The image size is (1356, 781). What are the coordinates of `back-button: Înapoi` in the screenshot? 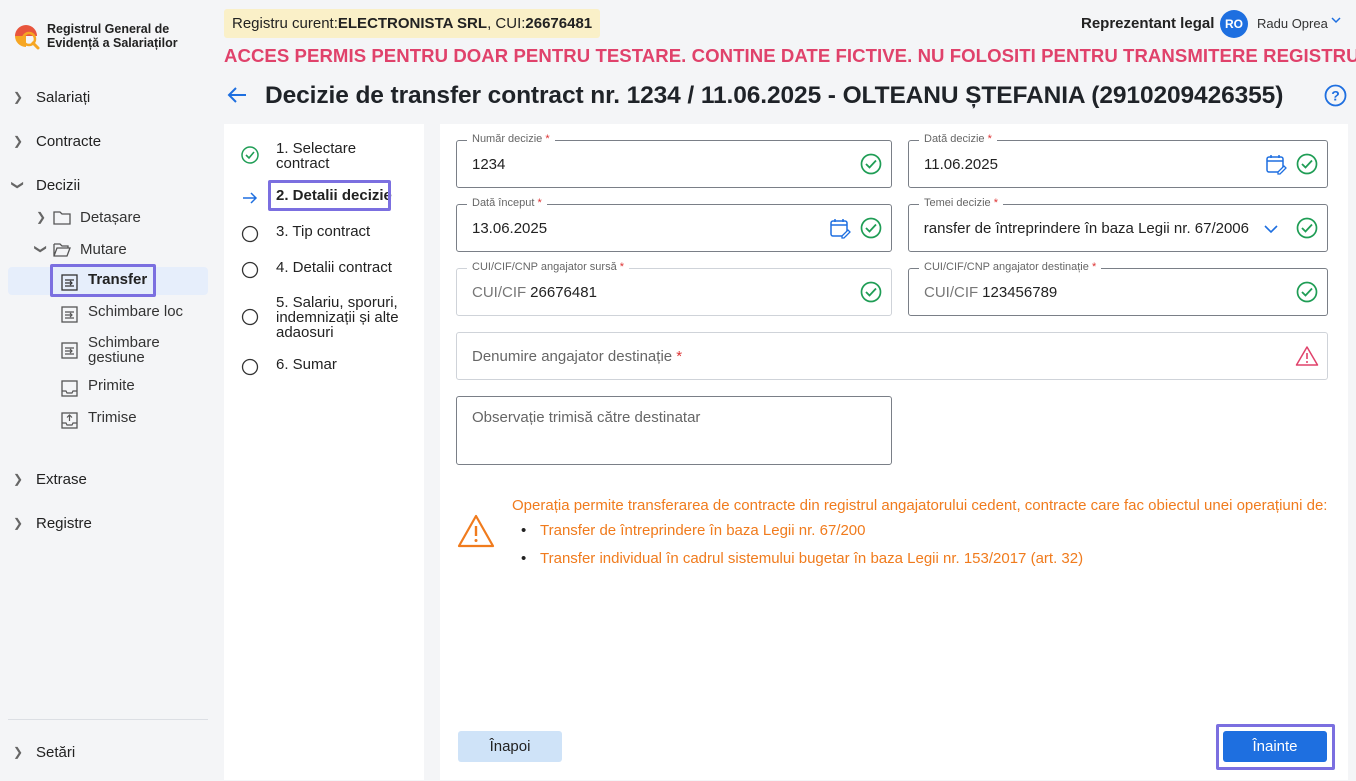 It's located at (510, 746).